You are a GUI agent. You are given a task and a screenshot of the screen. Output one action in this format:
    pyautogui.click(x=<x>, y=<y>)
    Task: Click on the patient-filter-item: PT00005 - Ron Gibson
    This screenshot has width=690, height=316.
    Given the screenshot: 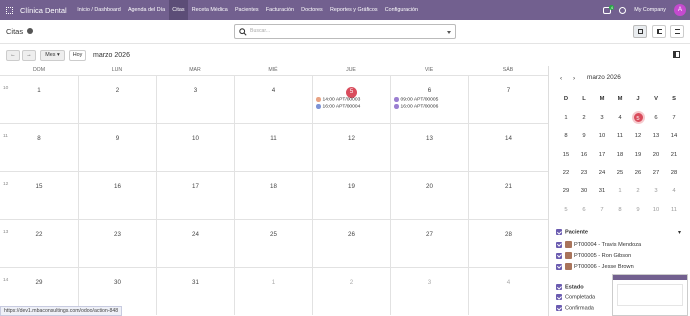 What is the action you would take?
    pyautogui.click(x=593, y=255)
    